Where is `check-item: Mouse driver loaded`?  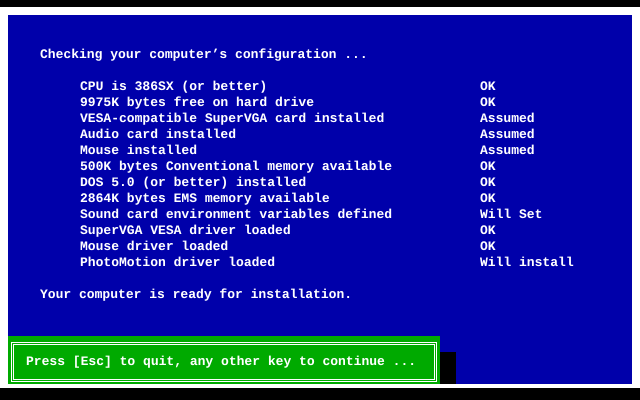
check-item: Mouse driver loaded is located at coordinates (155, 247).